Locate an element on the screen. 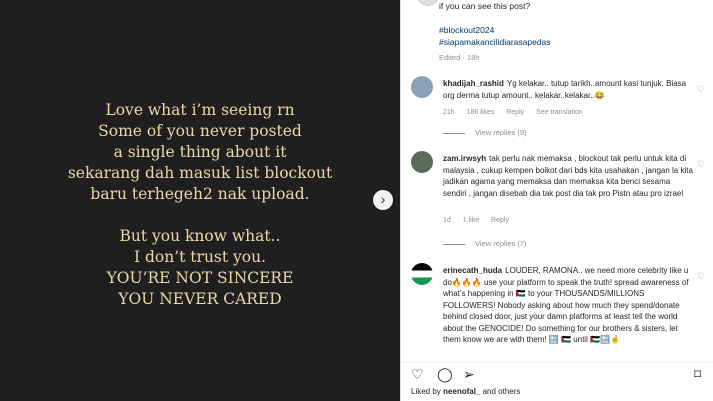 The height and width of the screenshot is (401, 713). next-slide-button: › is located at coordinates (383, 200).